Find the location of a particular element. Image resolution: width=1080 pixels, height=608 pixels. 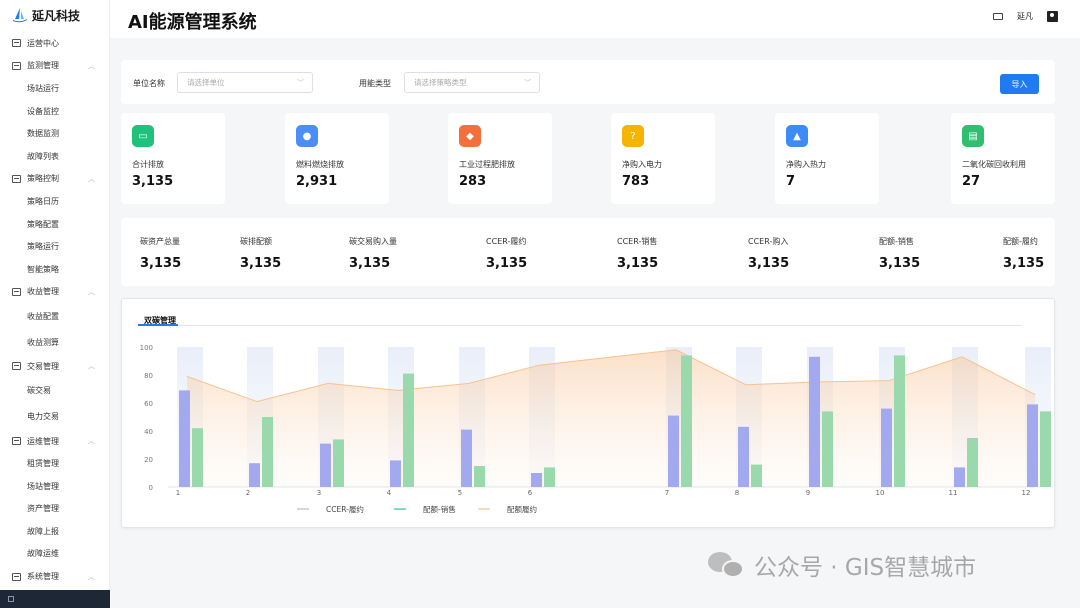

sidebar-item: 收益配置 is located at coordinates (54, 316).